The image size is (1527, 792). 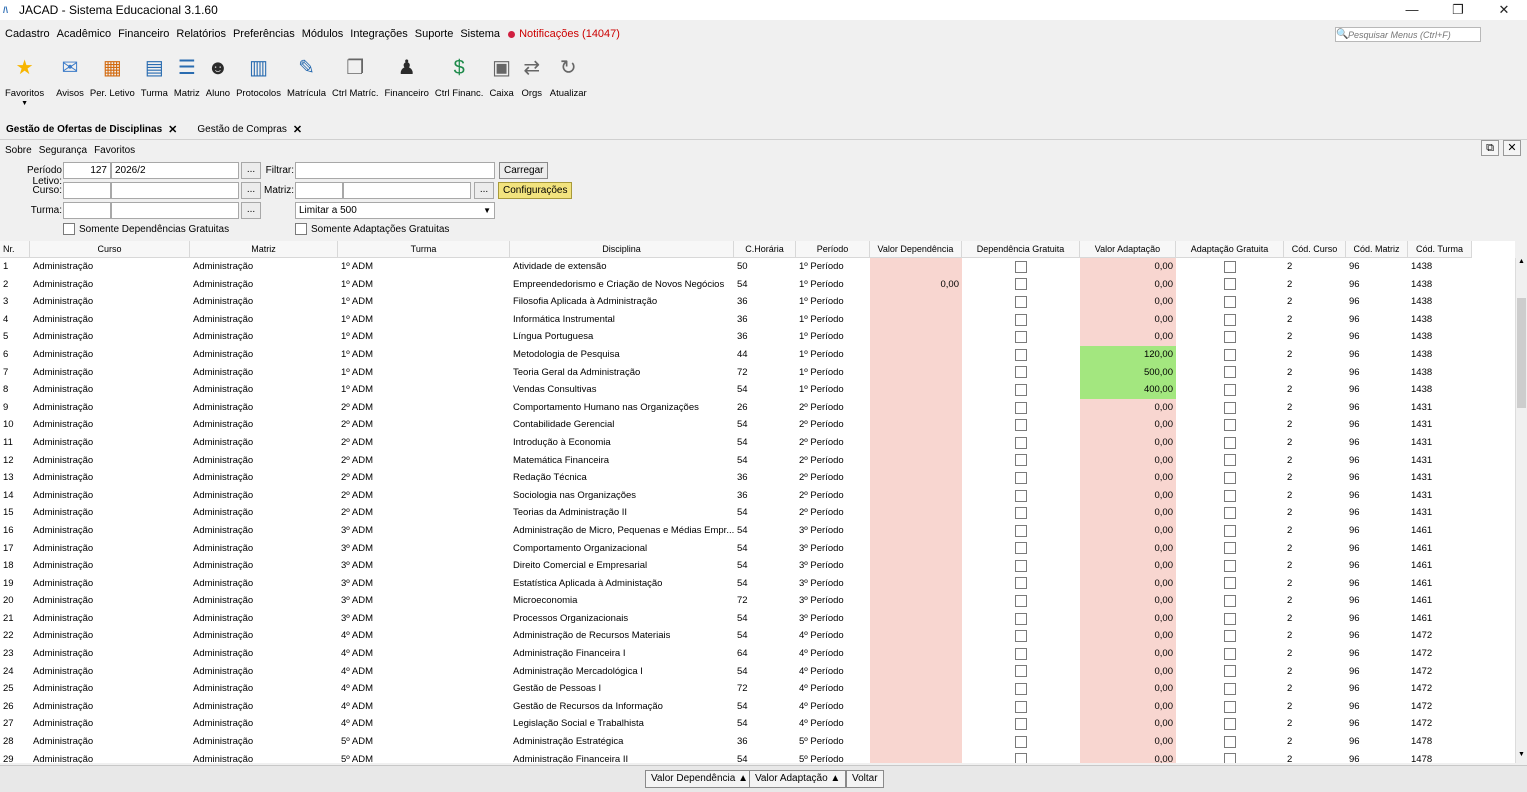 I want to click on close-icon: ✕, so click(x=297, y=129).